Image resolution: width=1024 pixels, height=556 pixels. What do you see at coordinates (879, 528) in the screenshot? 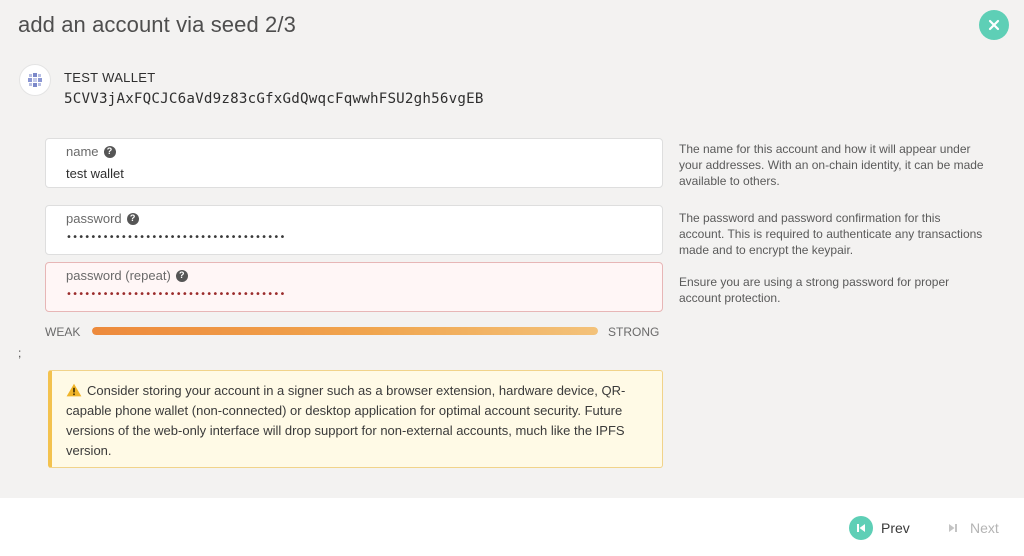
I see `prev-button: Prev` at bounding box center [879, 528].